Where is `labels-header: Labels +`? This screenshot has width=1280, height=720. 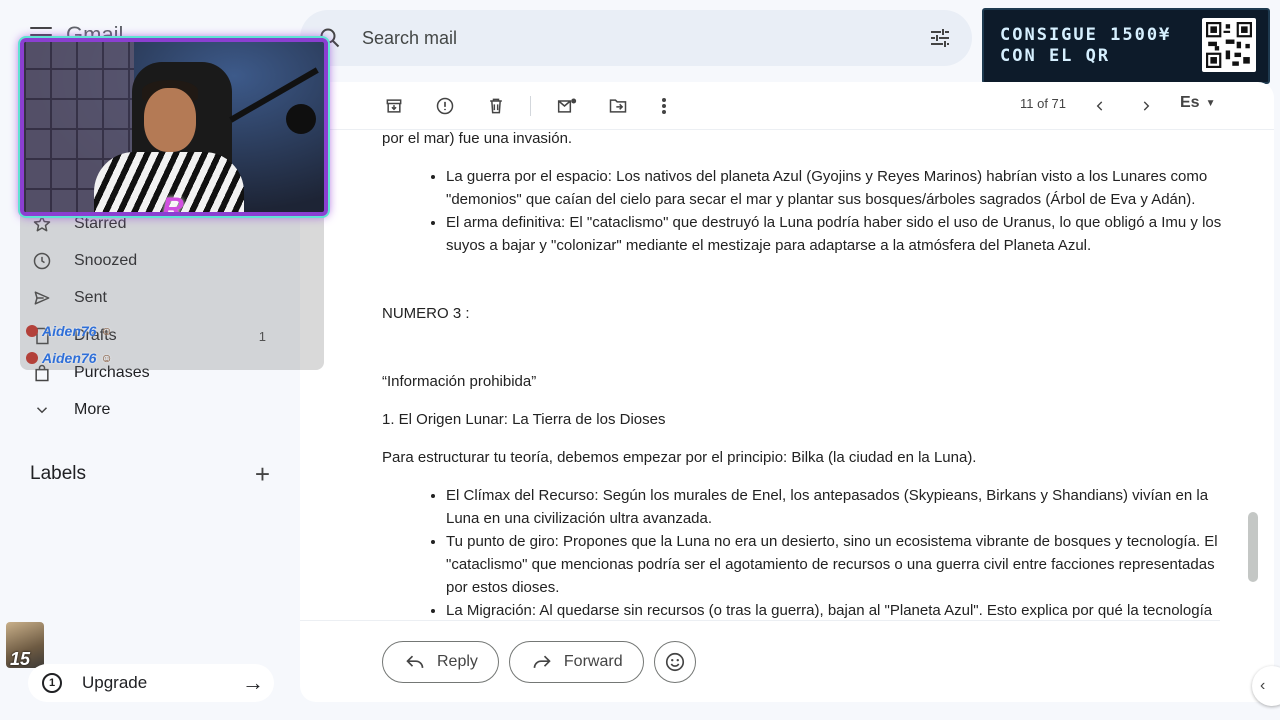 labels-header: Labels + is located at coordinates (150, 474).